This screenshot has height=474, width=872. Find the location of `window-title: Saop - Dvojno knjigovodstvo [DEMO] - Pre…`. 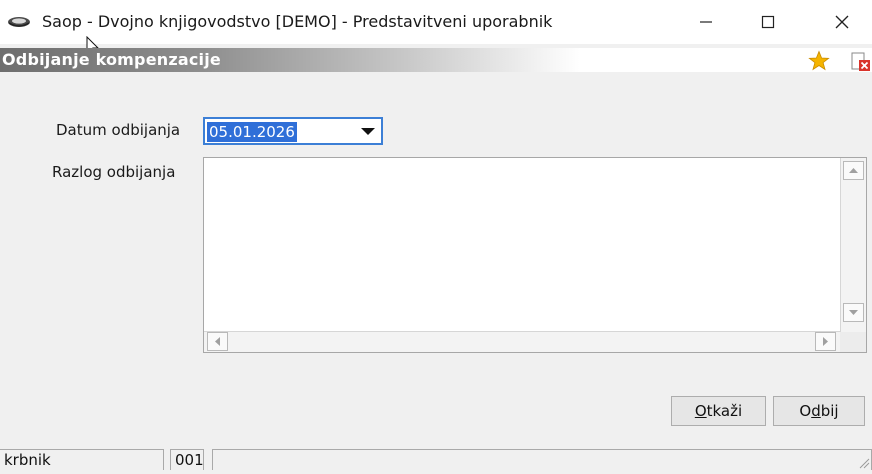

window-title: Saop - Dvojno knjigovodstvo [DEMO] - Pre… is located at coordinates (297, 21).